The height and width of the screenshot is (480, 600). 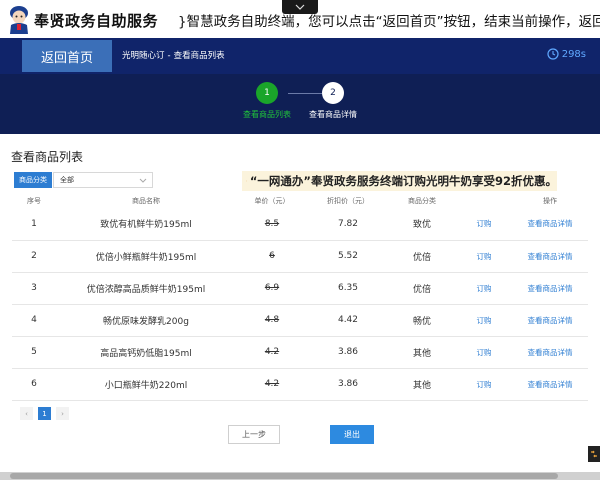 What do you see at coordinates (19, 19) in the screenshot?
I see `mascot-logo-icon` at bounding box center [19, 19].